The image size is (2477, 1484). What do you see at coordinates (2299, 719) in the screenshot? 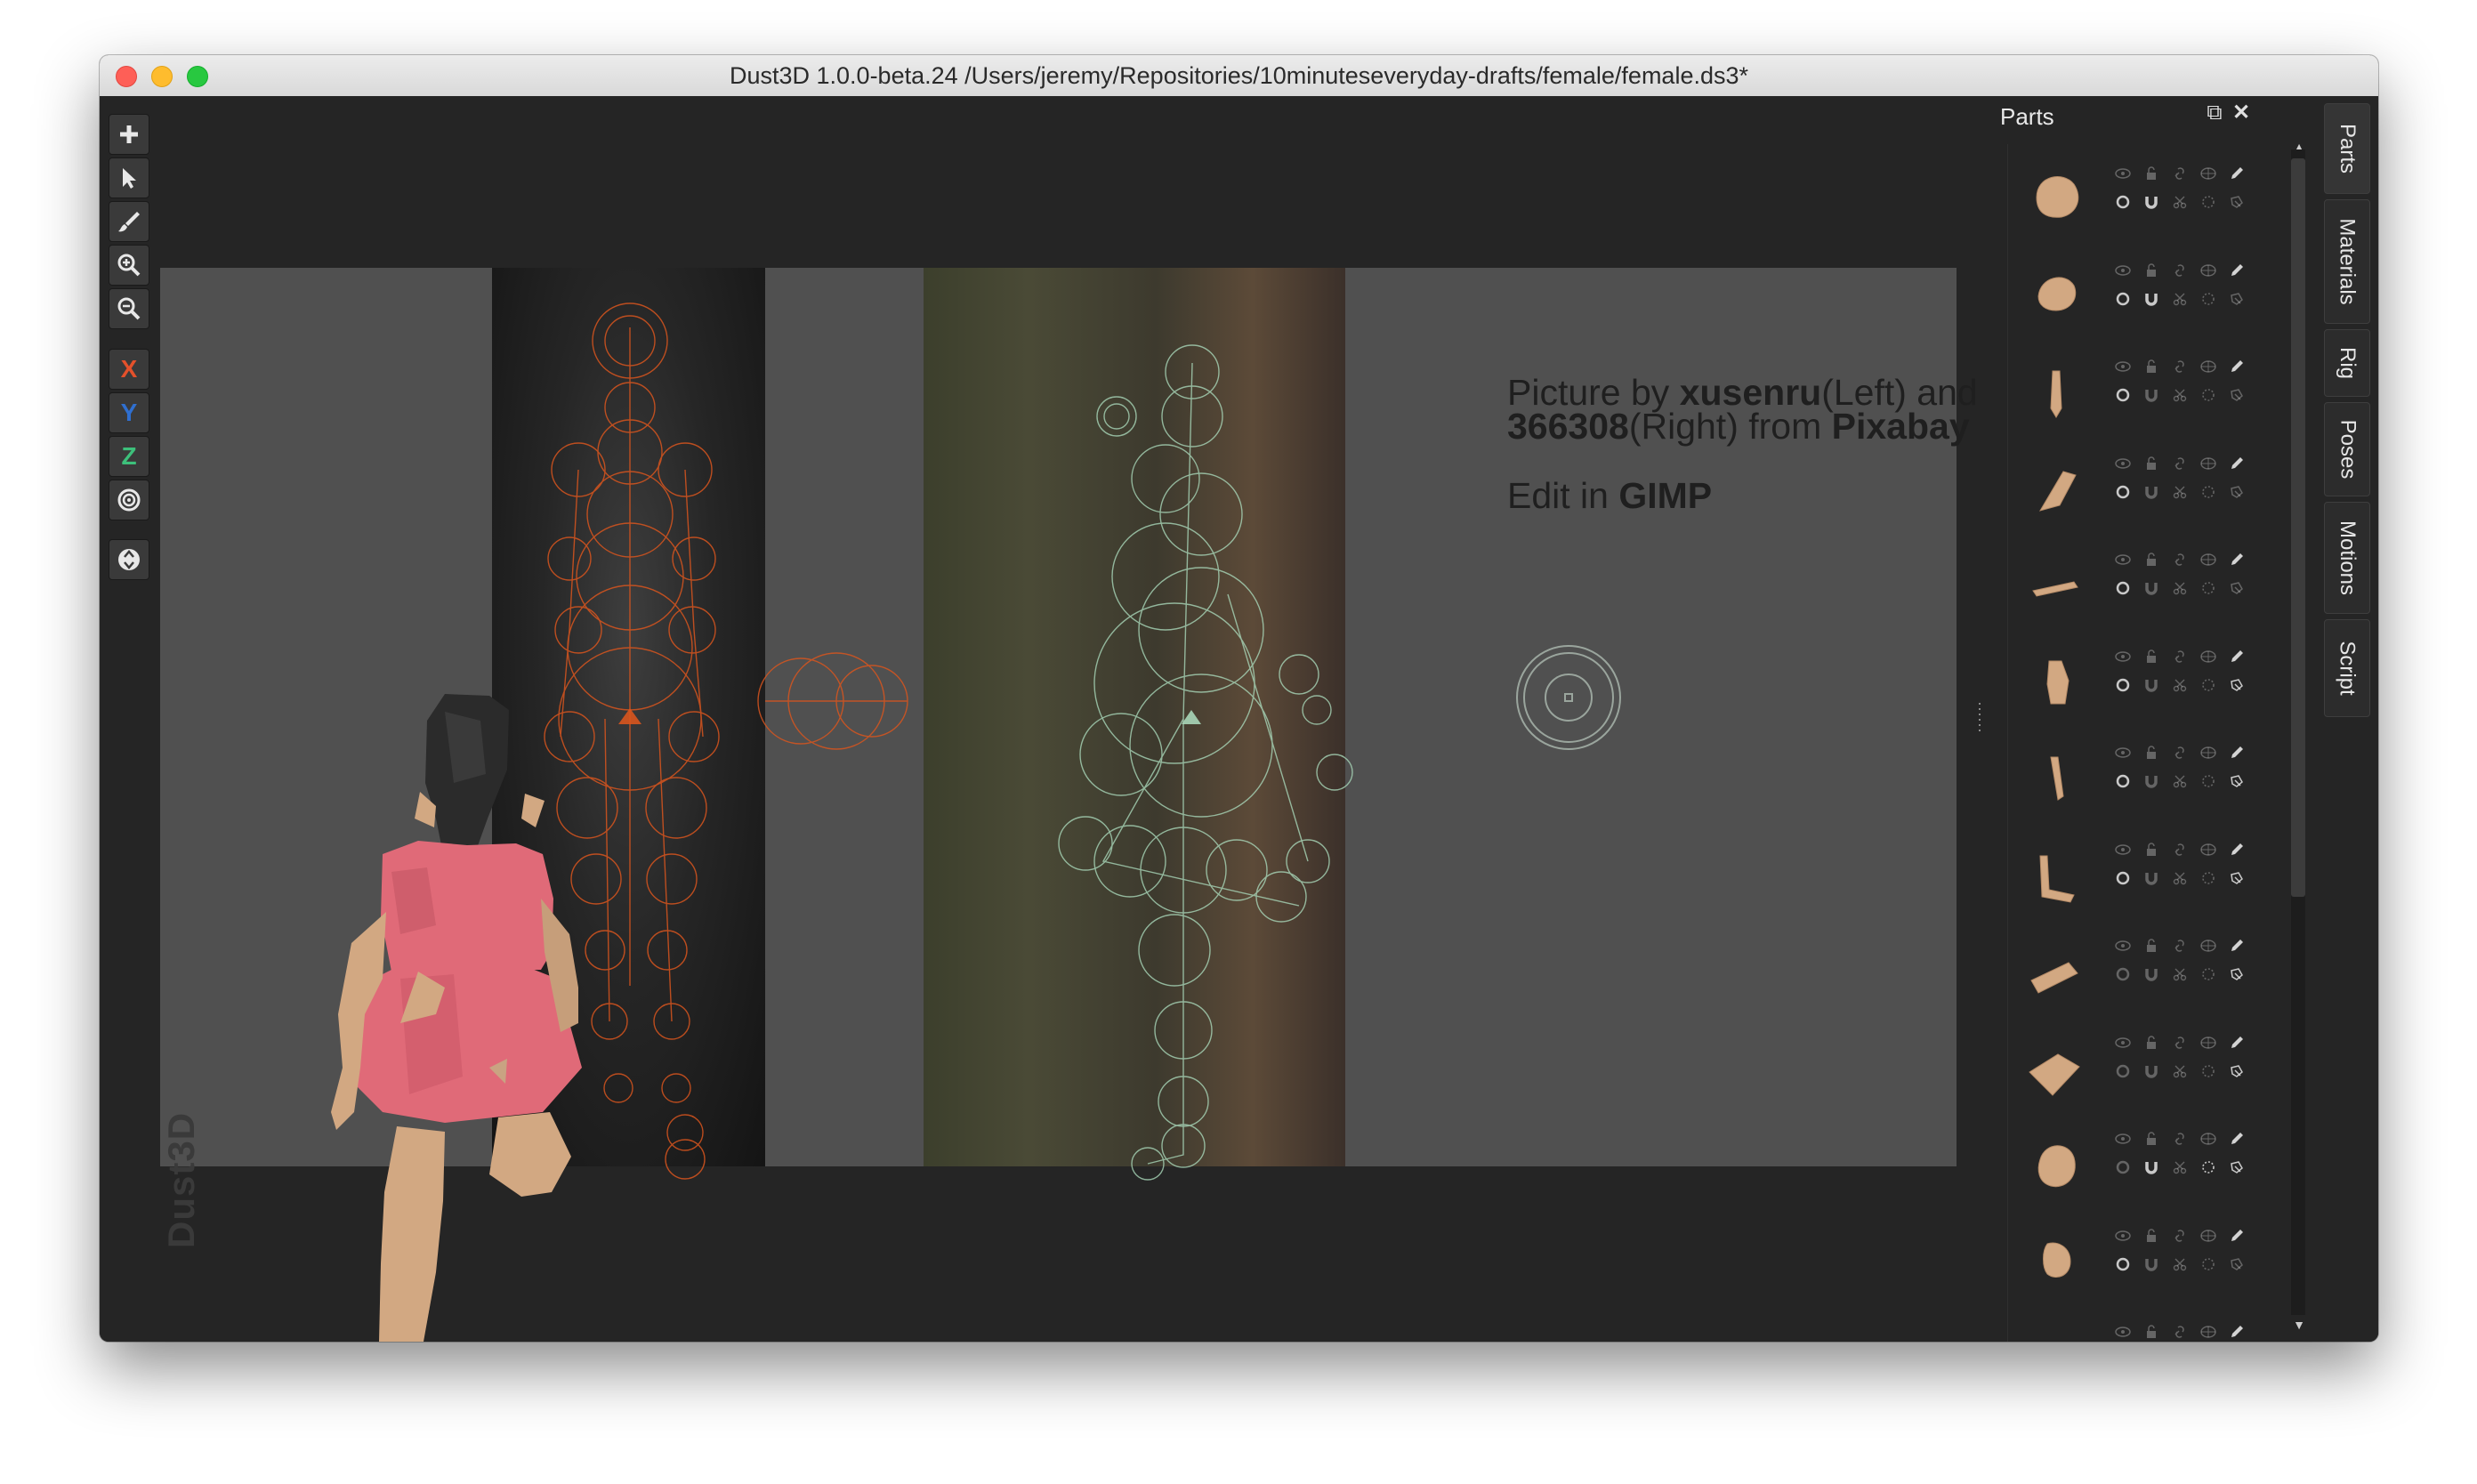
I see `parts-scrollbar: ▲ ▼` at bounding box center [2299, 719].